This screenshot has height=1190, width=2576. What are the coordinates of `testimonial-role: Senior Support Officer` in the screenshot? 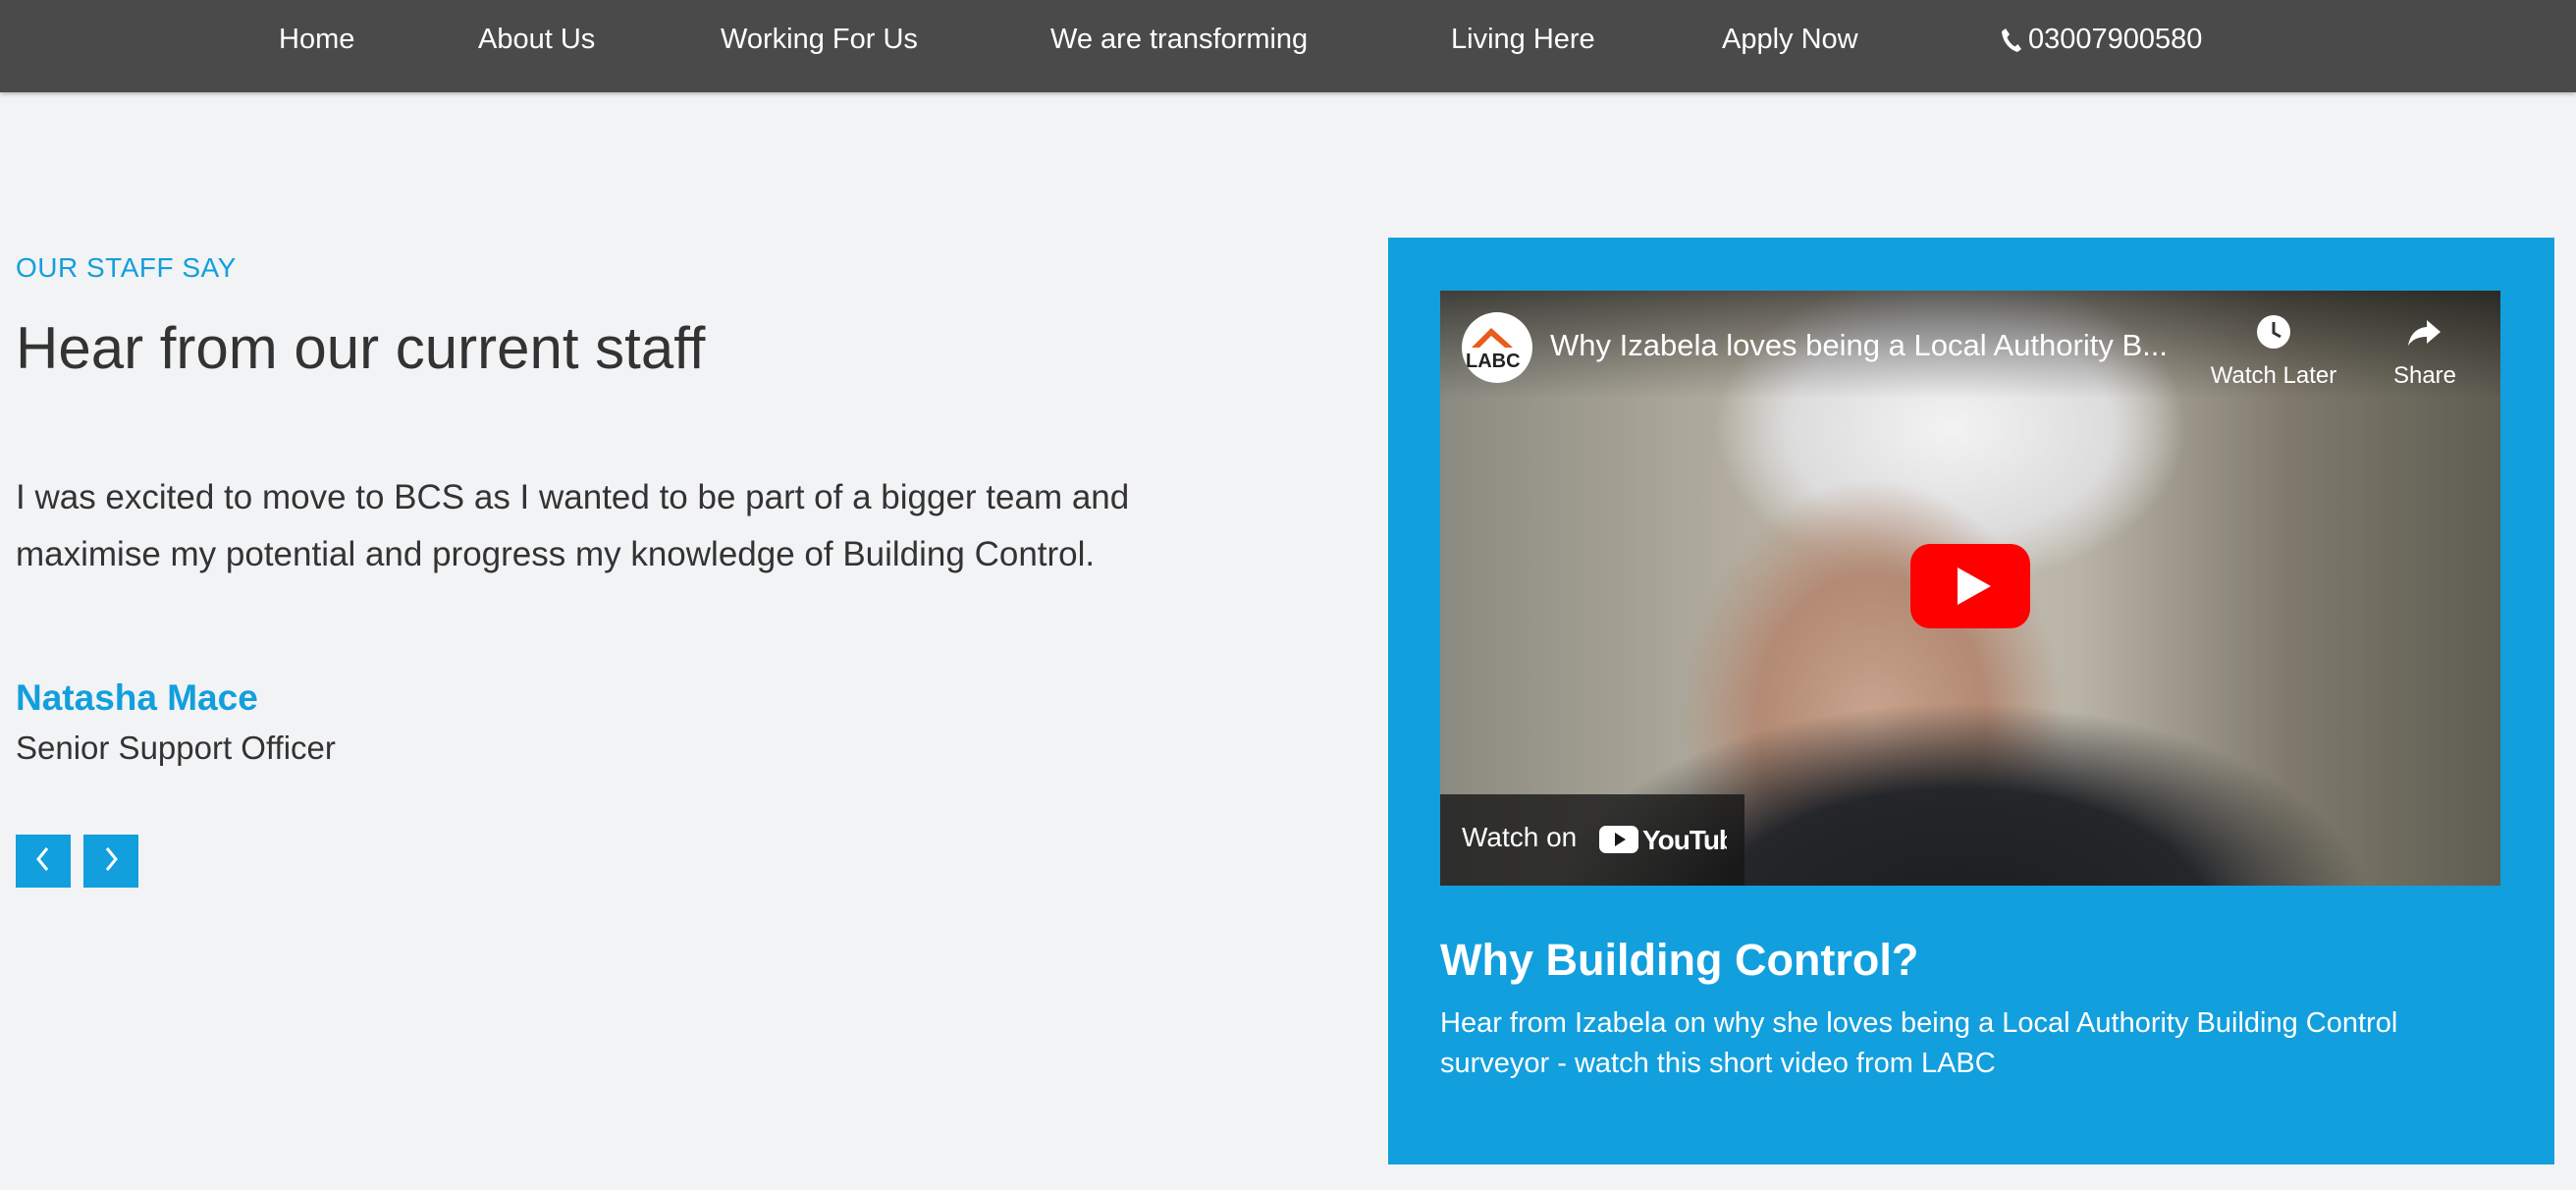 It's located at (176, 748).